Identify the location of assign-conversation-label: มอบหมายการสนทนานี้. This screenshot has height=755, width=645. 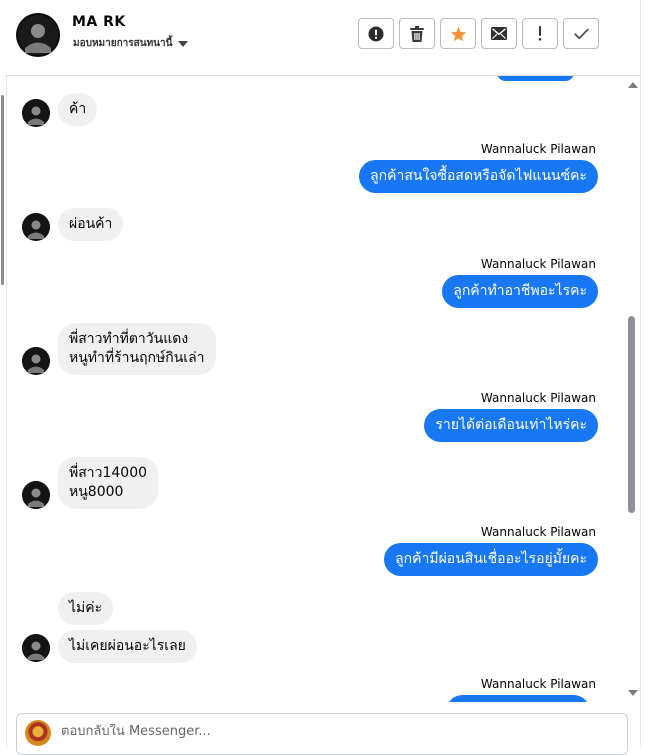
(123, 43).